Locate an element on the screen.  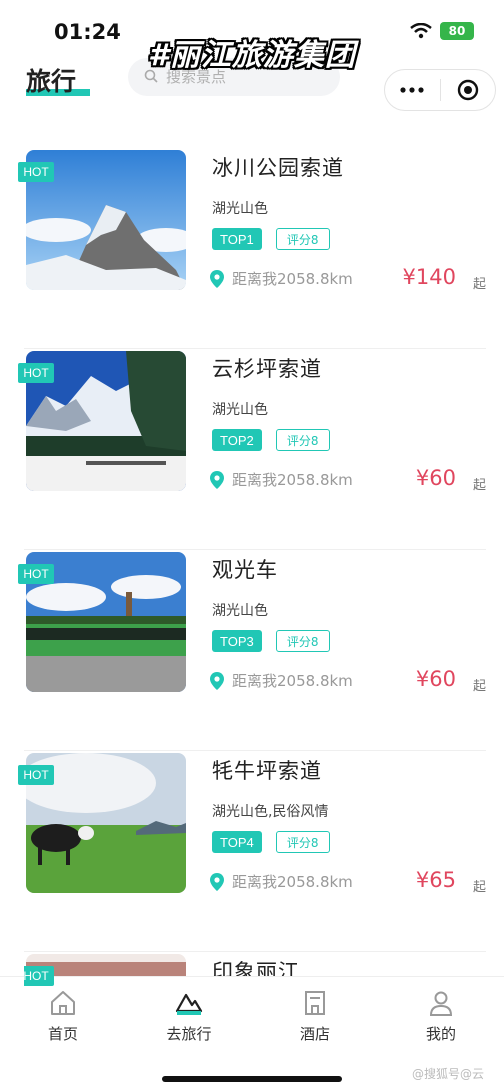
page-title: 旅行 is located at coordinates (51, 81).